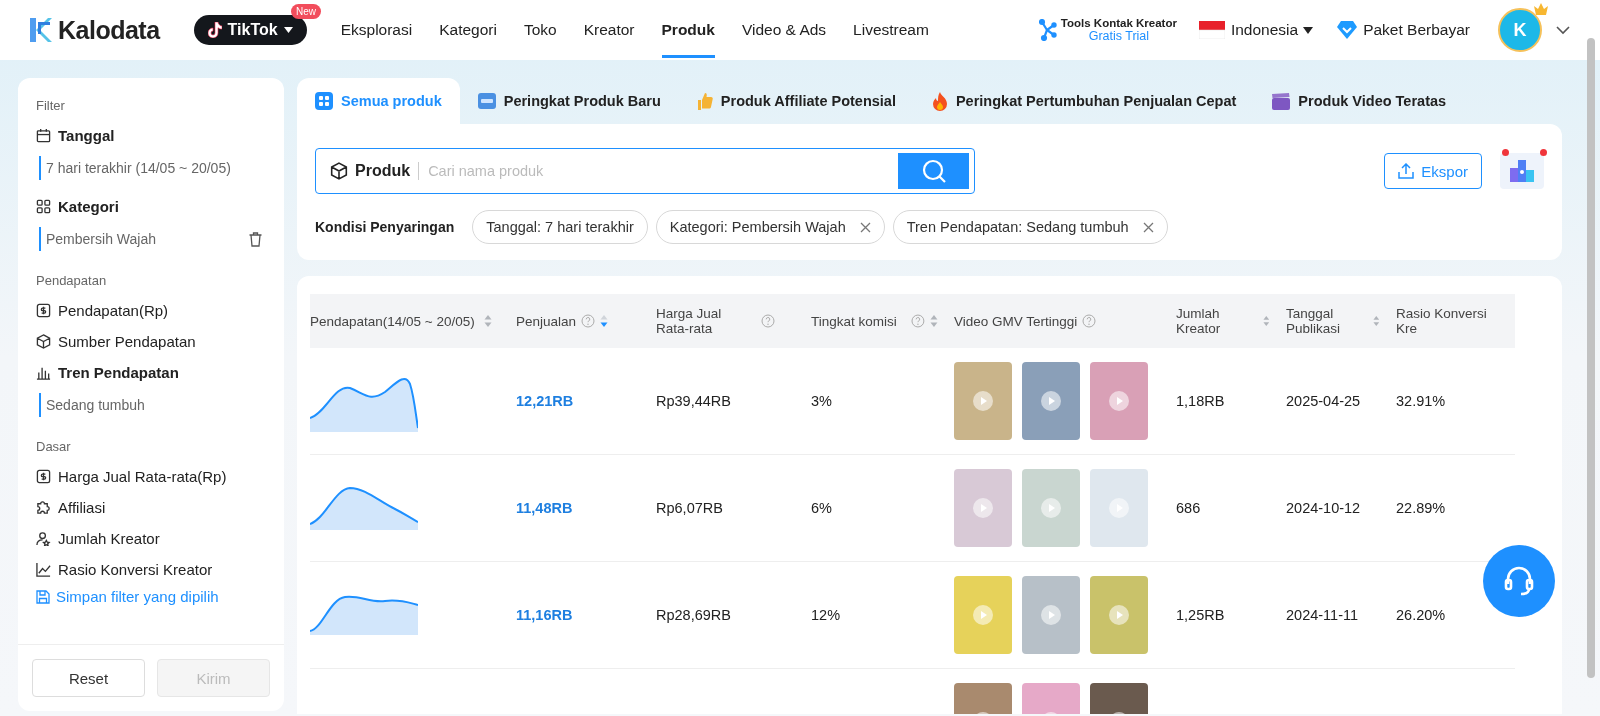 Image resolution: width=1600 pixels, height=716 pixels. I want to click on flag-icon, so click(1211, 30).